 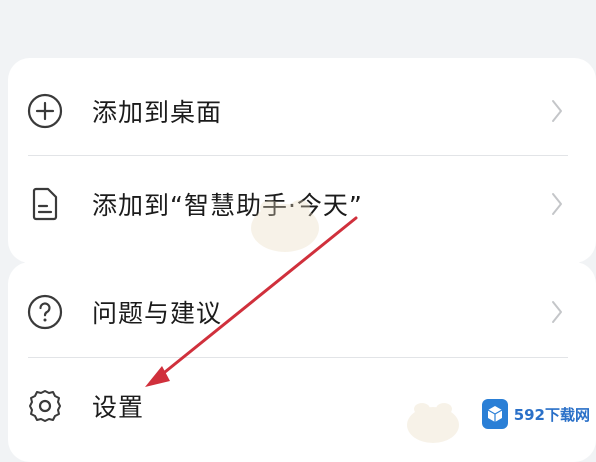 I want to click on watermark-logo-icon, so click(x=495, y=414).